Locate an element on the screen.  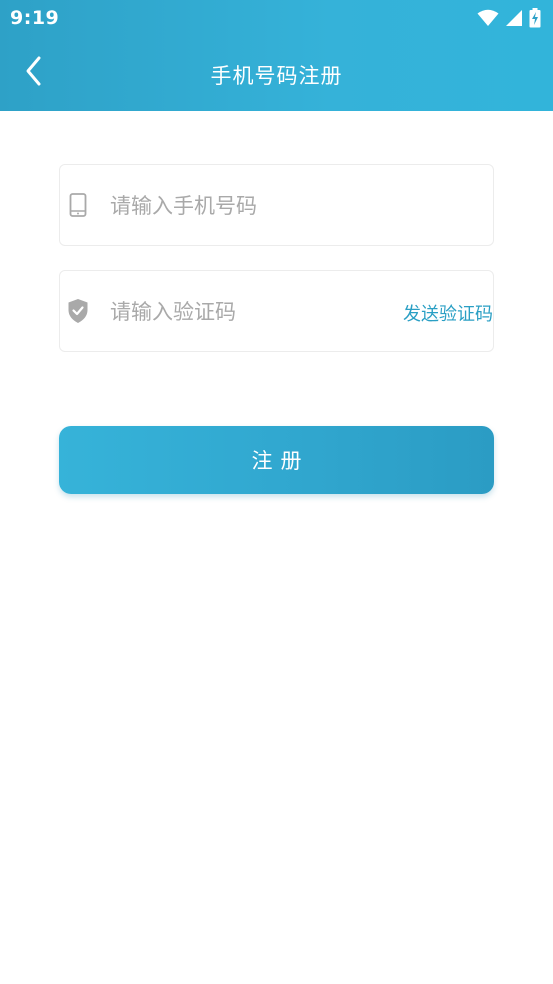
wifi-icon is located at coordinates (488, 18).